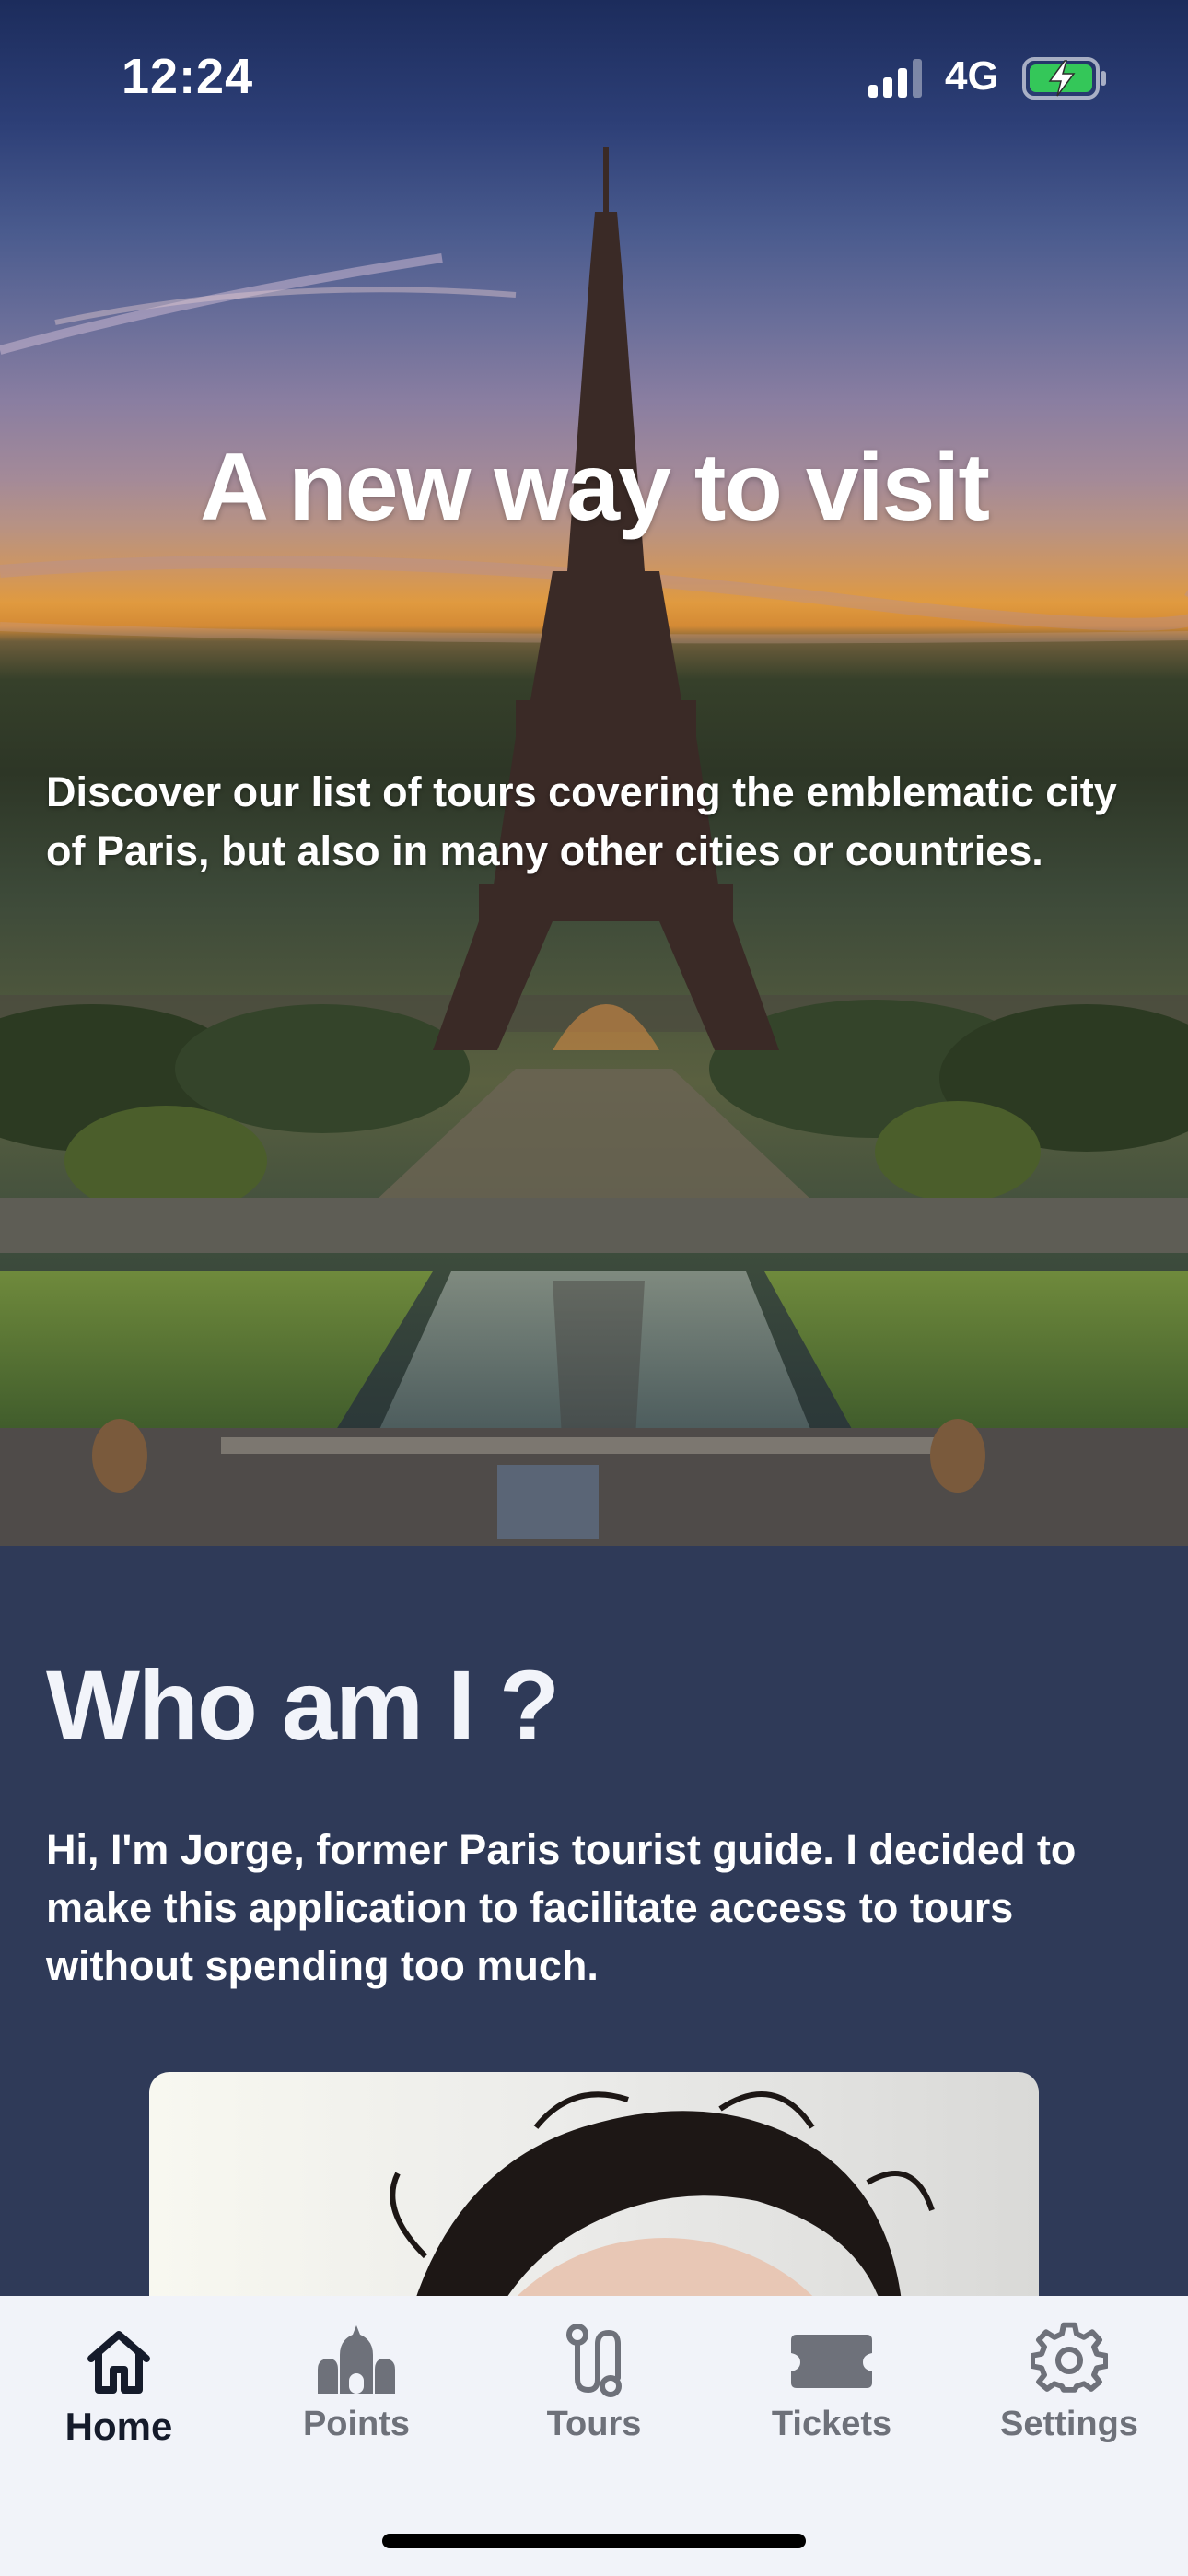 The image size is (1188, 2576). Describe the element at coordinates (1069, 2424) in the screenshot. I see `tab-settings-label: Settings` at that location.